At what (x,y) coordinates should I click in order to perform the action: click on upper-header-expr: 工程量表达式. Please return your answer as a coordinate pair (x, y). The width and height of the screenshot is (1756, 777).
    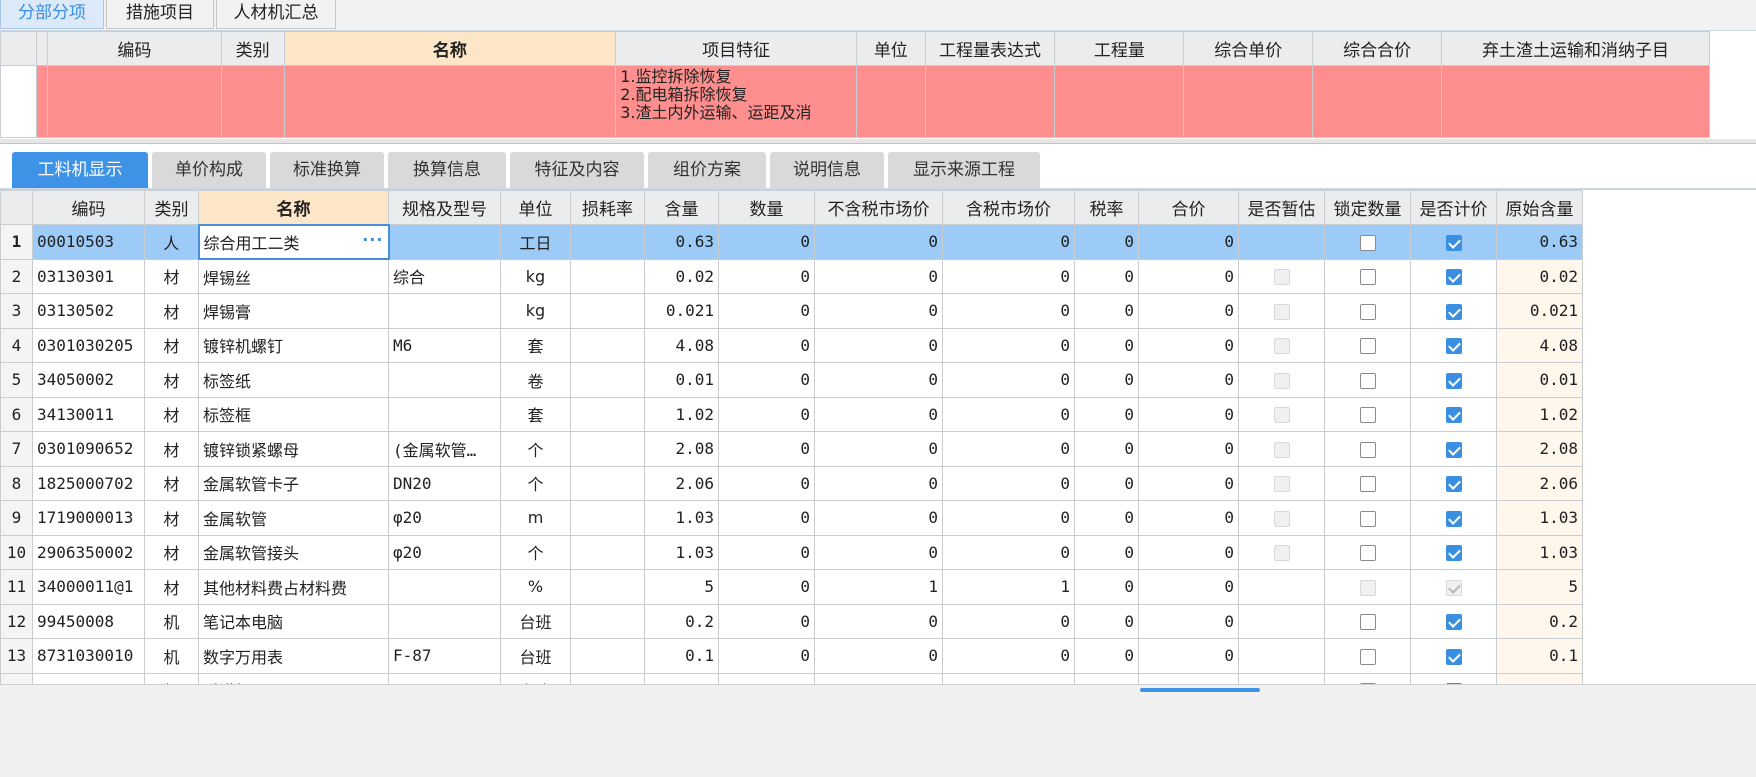
    Looking at the image, I should click on (990, 48).